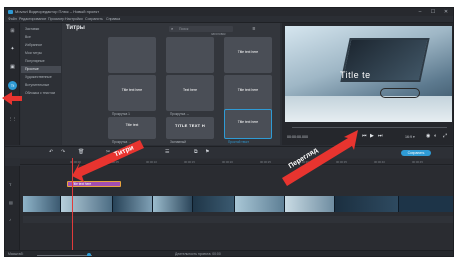 The image size is (459, 263). Describe the element at coordinates (41, 53) in the screenshot. I see `category-item: Мои титры` at that location.